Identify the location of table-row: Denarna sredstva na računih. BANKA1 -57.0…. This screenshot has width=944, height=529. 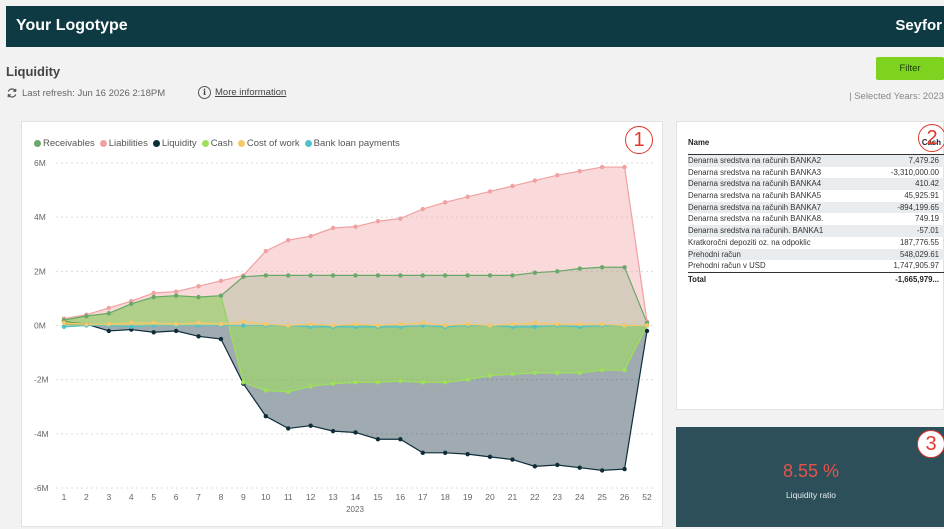
(816, 231).